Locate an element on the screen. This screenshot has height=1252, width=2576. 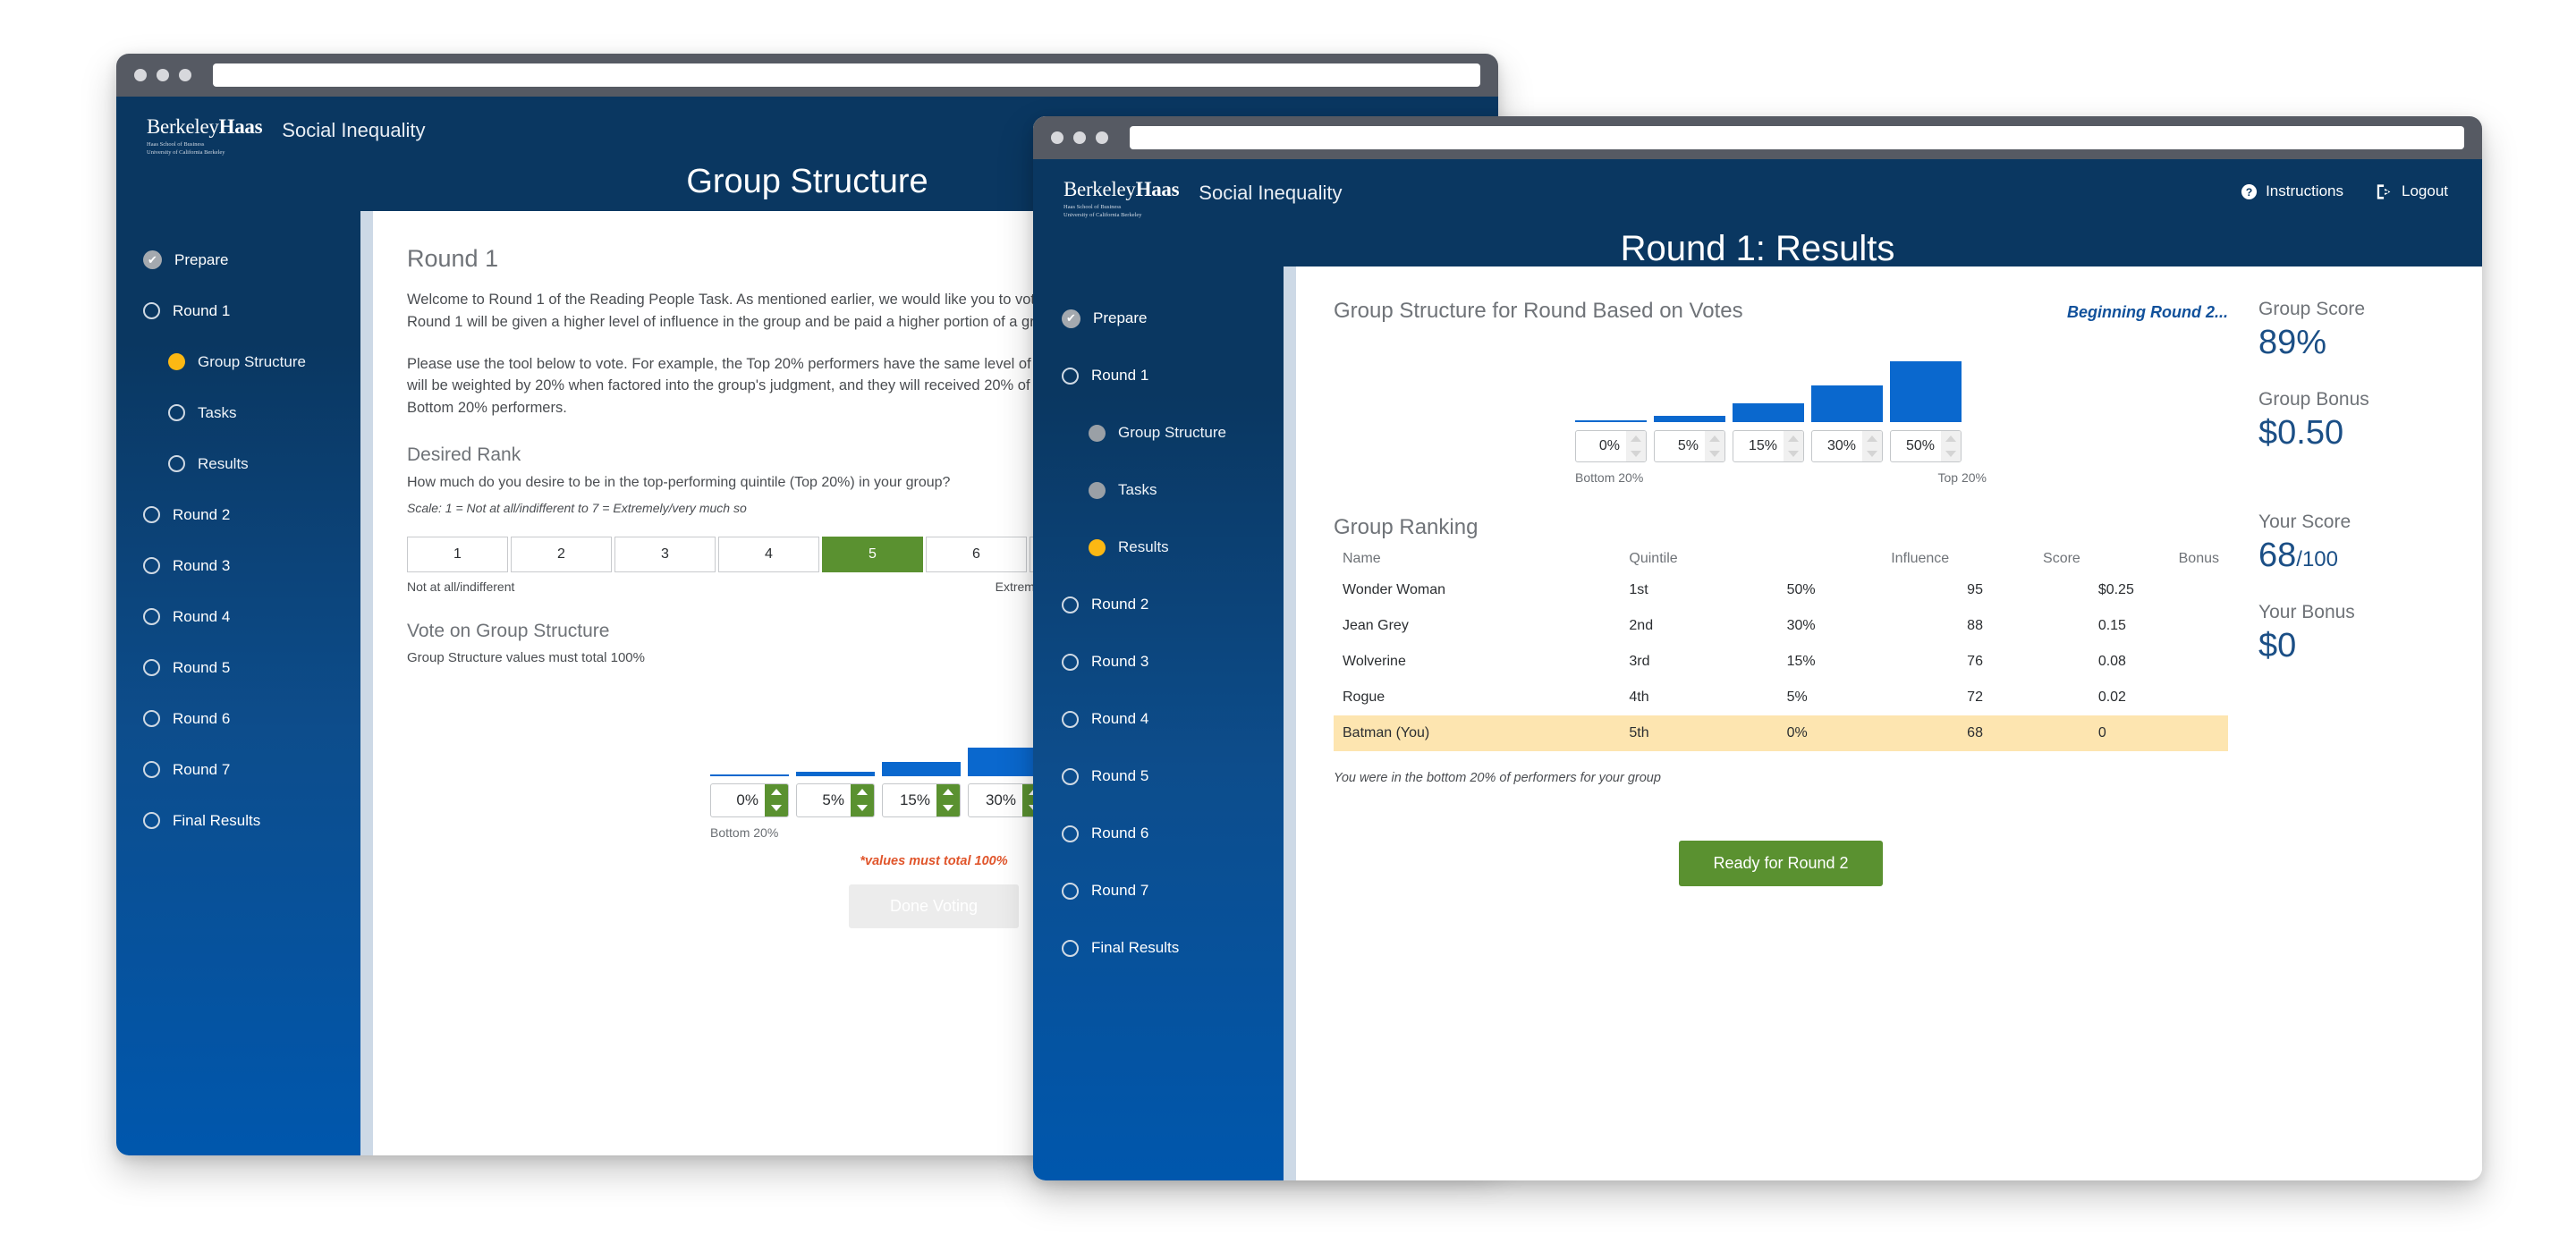
stat-label: Your Bonus is located at coordinates (2306, 612).